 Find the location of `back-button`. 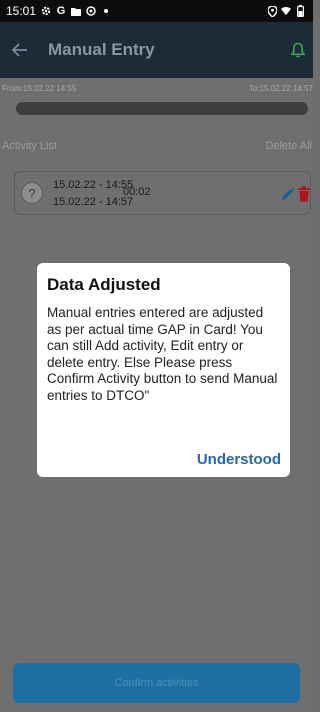

back-button is located at coordinates (20, 50).